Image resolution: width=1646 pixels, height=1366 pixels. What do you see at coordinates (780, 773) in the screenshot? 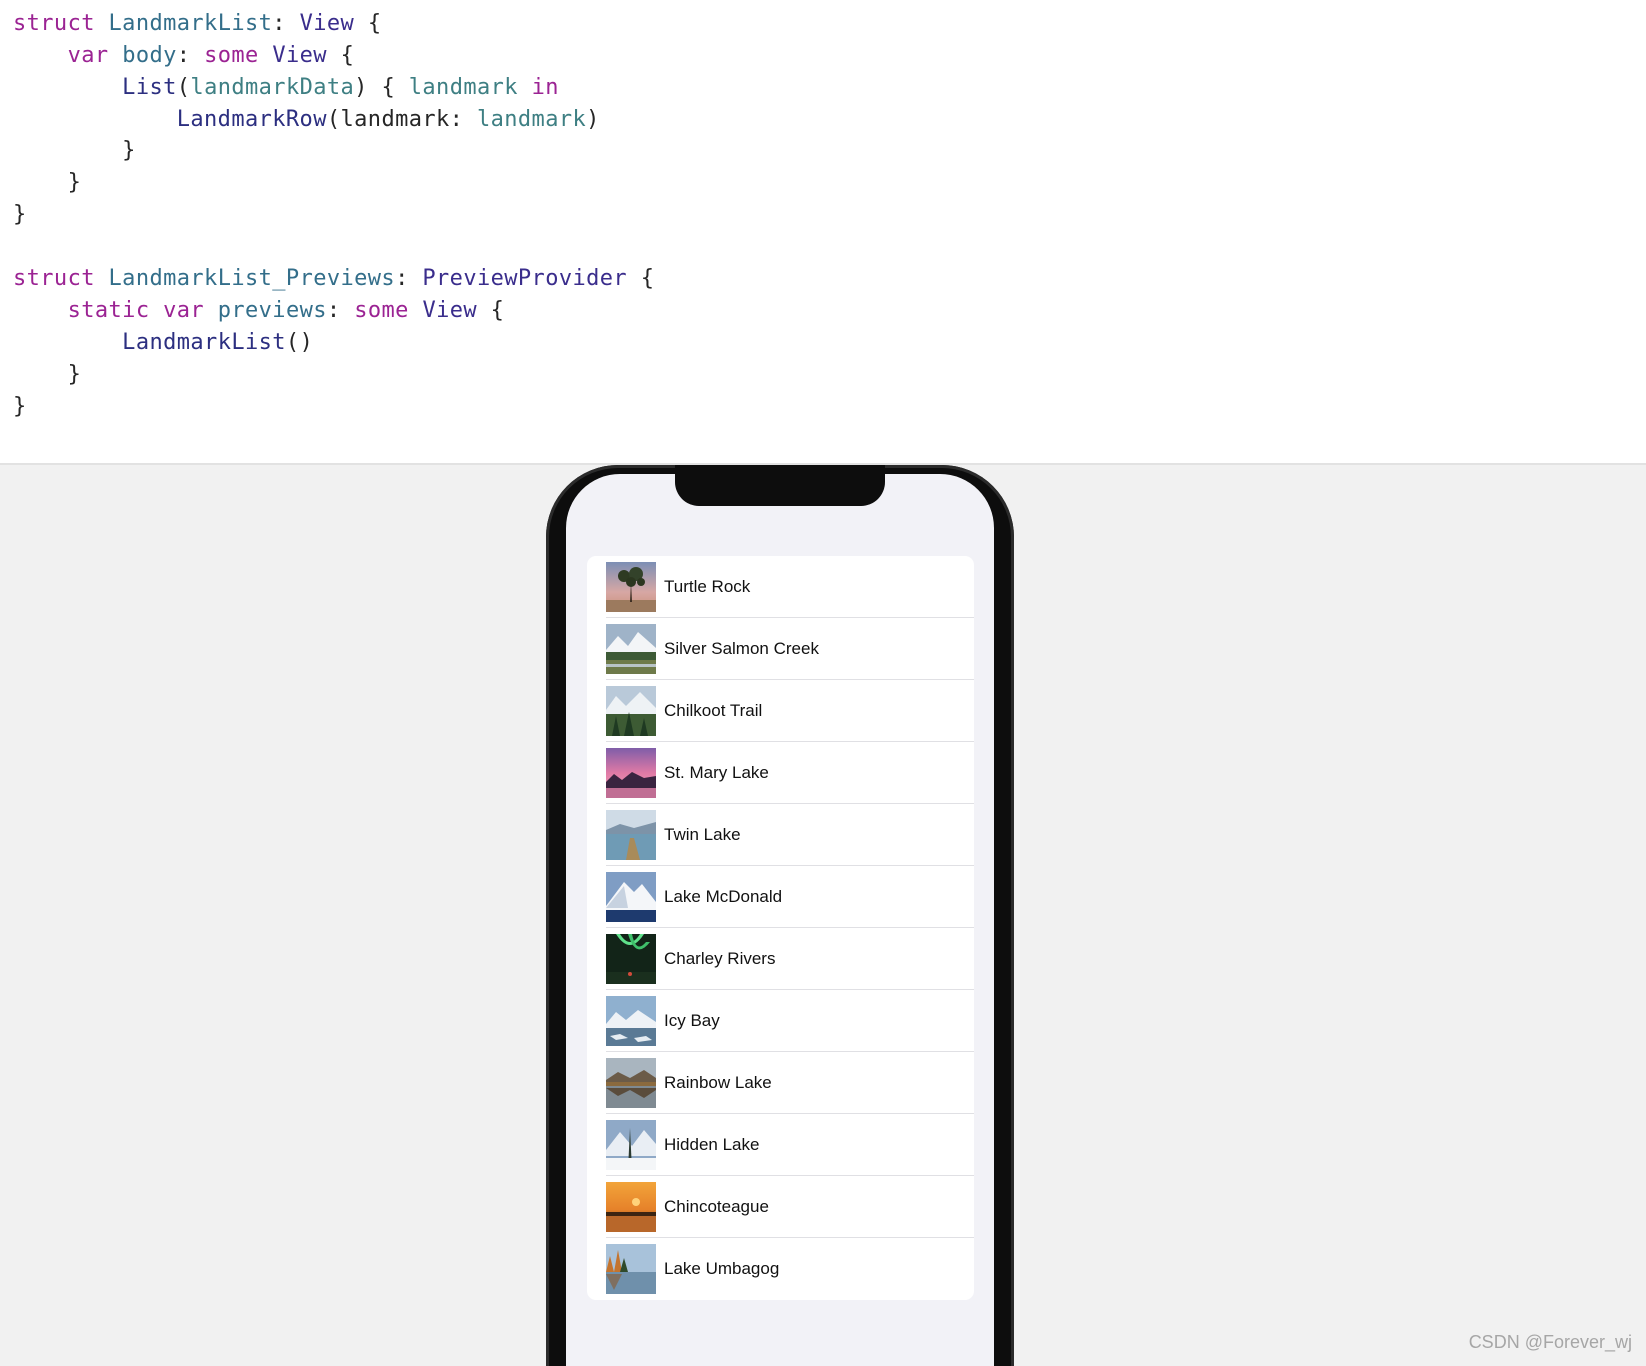
I see `landmark-row: St. Mary Lake` at bounding box center [780, 773].